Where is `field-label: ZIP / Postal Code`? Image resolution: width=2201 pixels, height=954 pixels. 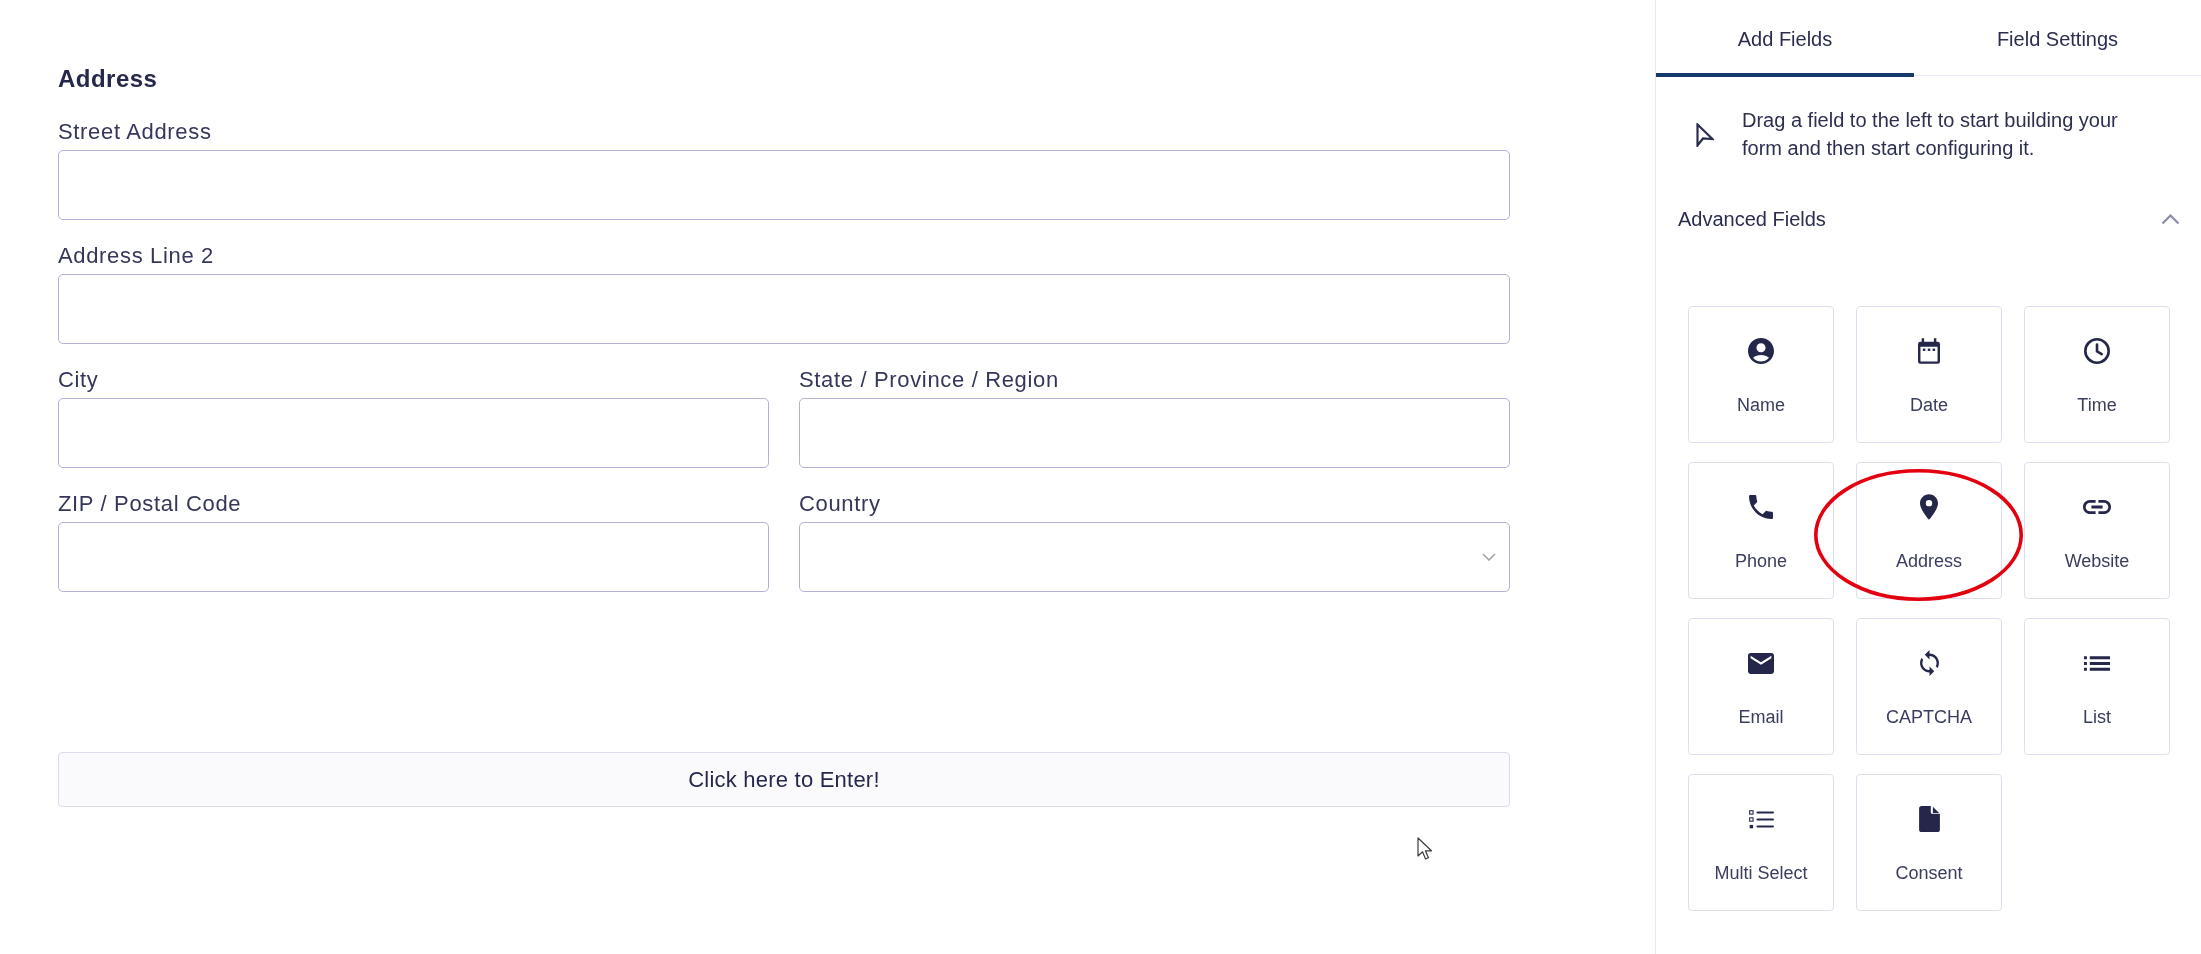 field-label: ZIP / Postal Code is located at coordinates (150, 504).